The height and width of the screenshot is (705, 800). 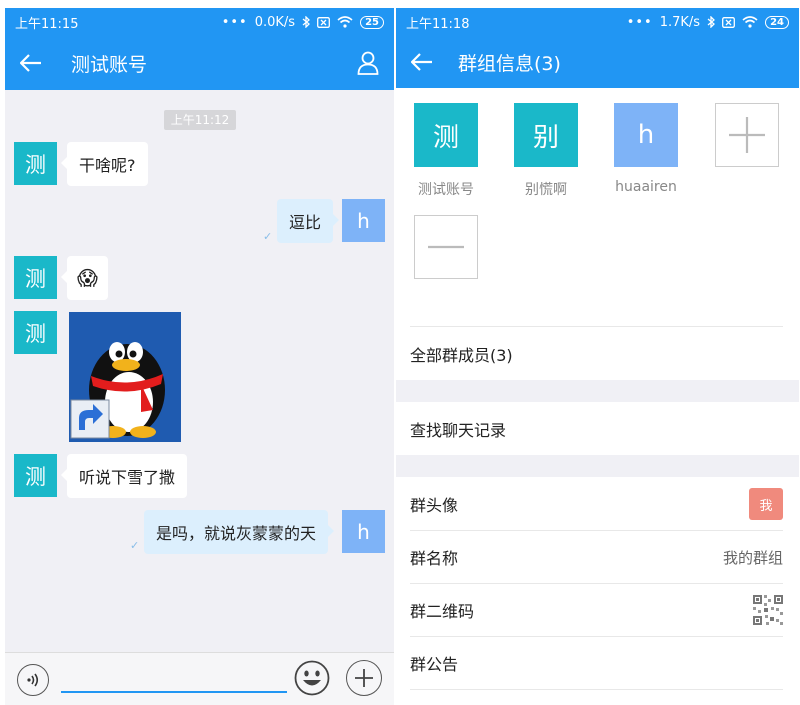 What do you see at coordinates (104, 164) in the screenshot?
I see `message-bubble: 干啥呢?` at bounding box center [104, 164].